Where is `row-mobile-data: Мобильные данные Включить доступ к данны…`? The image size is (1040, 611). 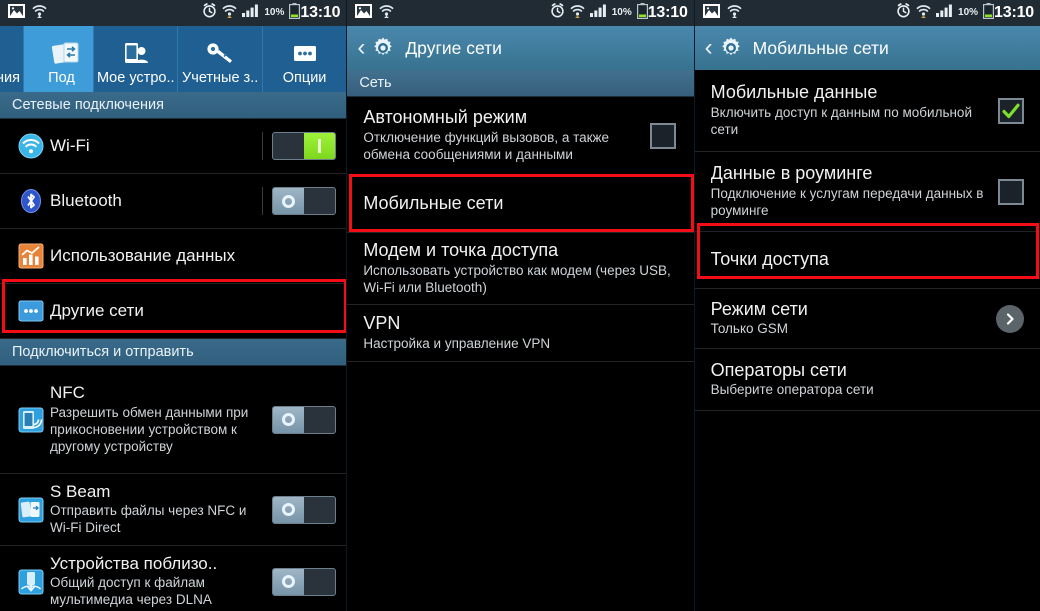 row-mobile-data: Мобильные данные Включить доступ к данны… is located at coordinates (867, 111).